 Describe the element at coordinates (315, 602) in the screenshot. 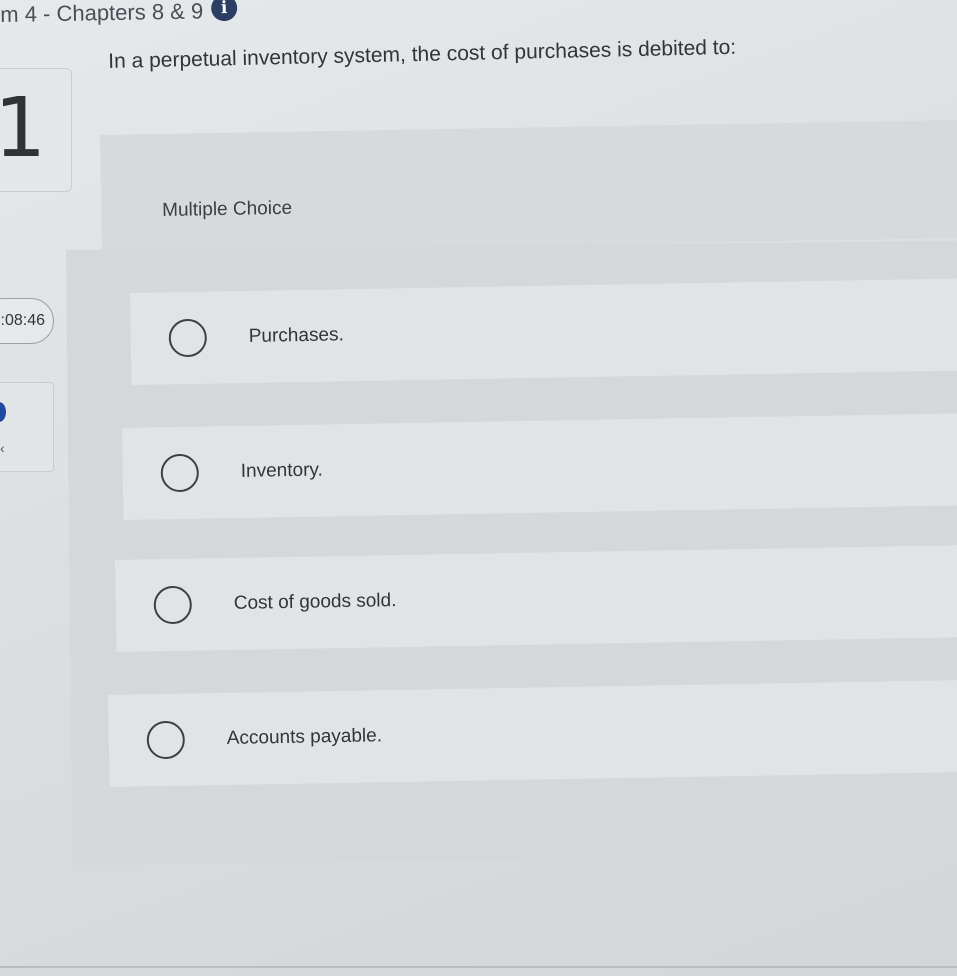

I see `answer-option-label: Cost of goods sold.` at that location.